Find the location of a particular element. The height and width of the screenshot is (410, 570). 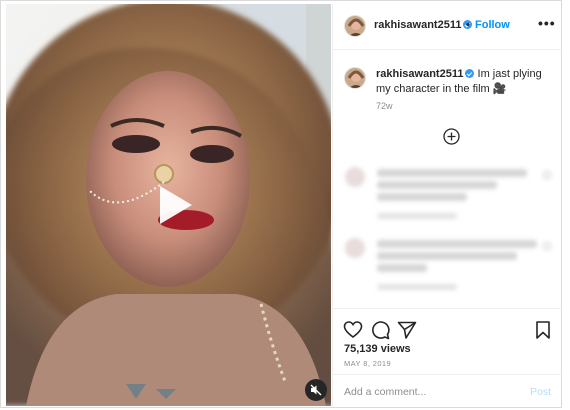

post-comment-button: Post is located at coordinates (540, 392).